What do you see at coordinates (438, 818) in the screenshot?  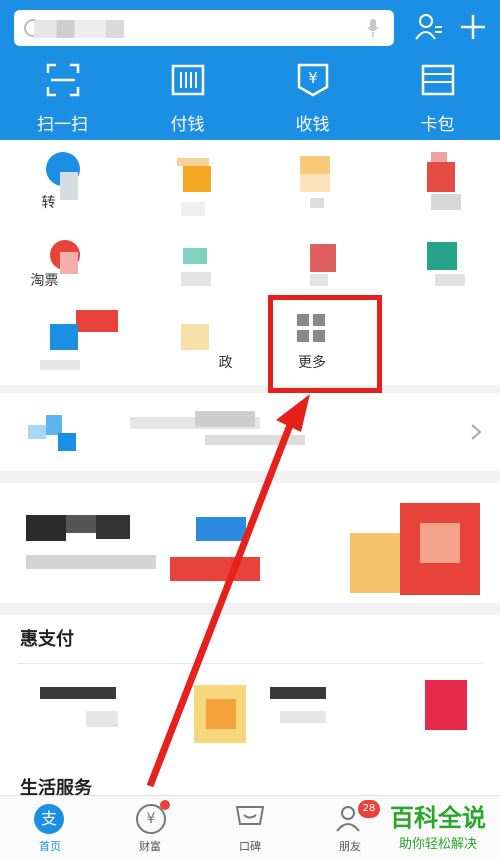 I see `watermark-title: 百科全说` at bounding box center [438, 818].